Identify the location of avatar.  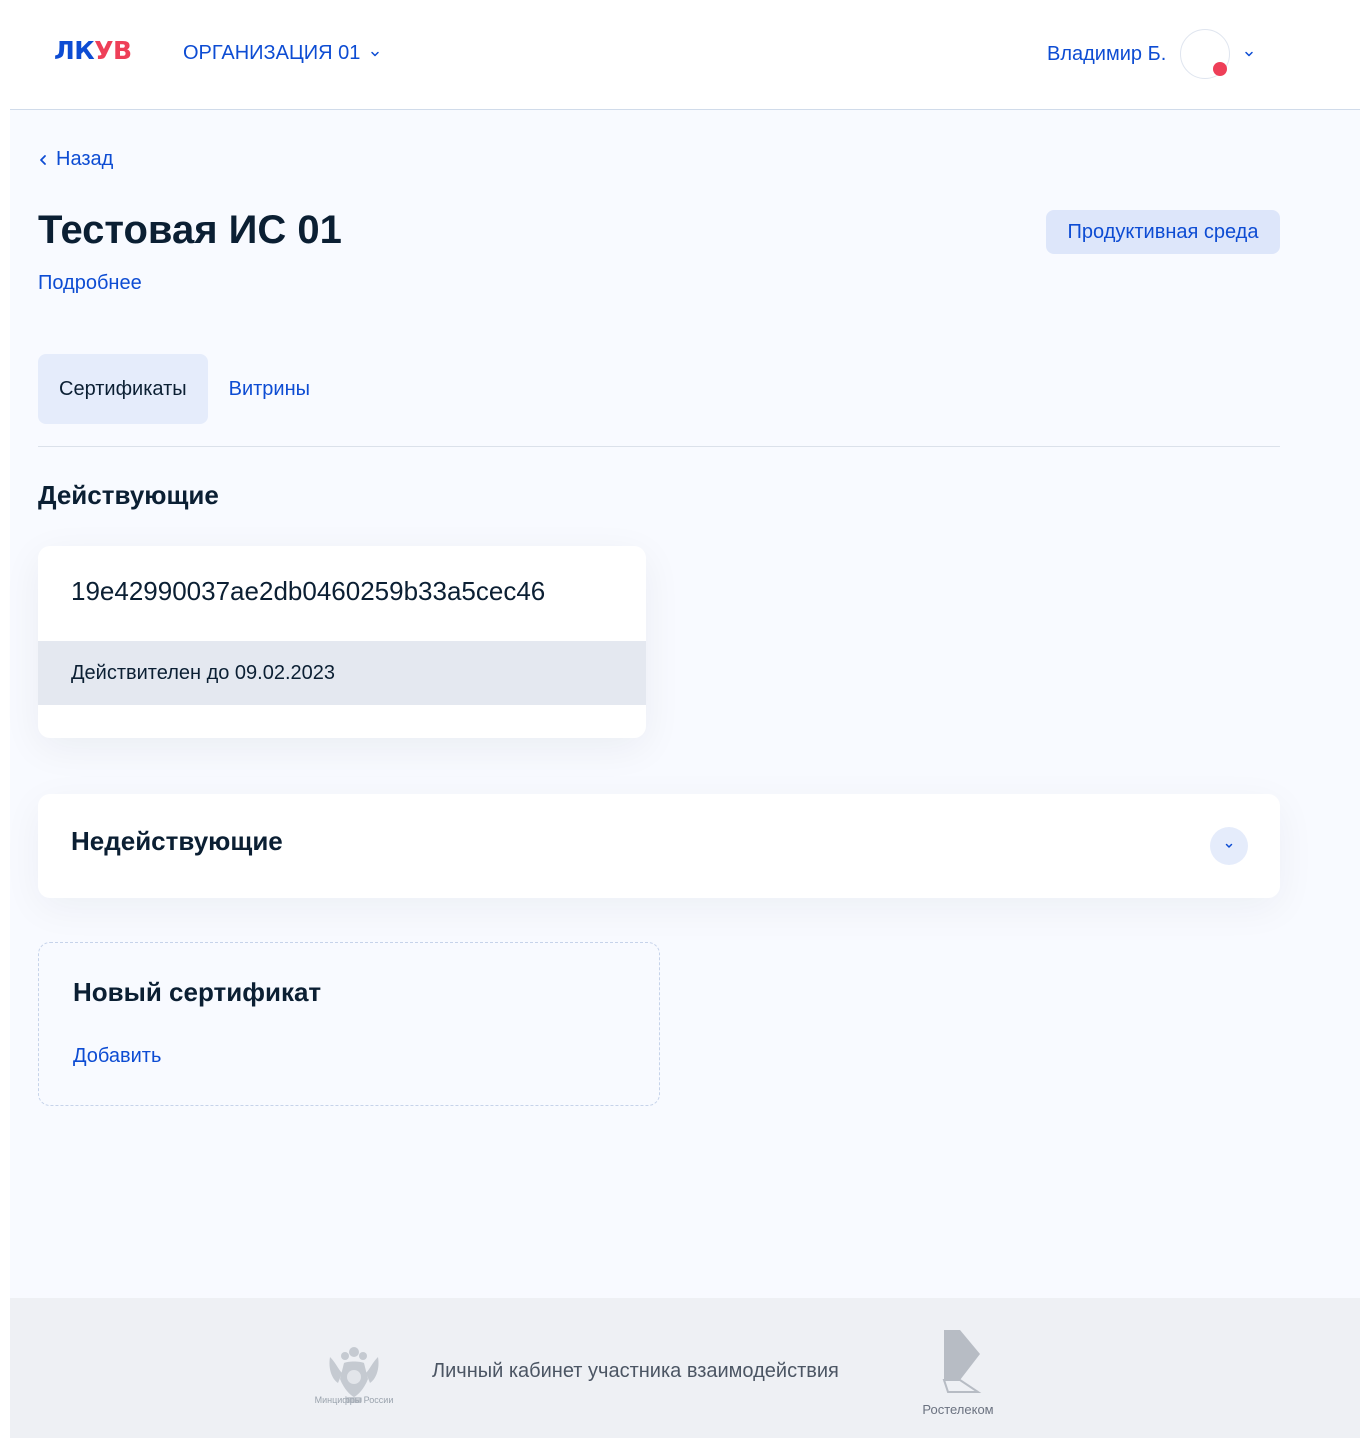
(1205, 54).